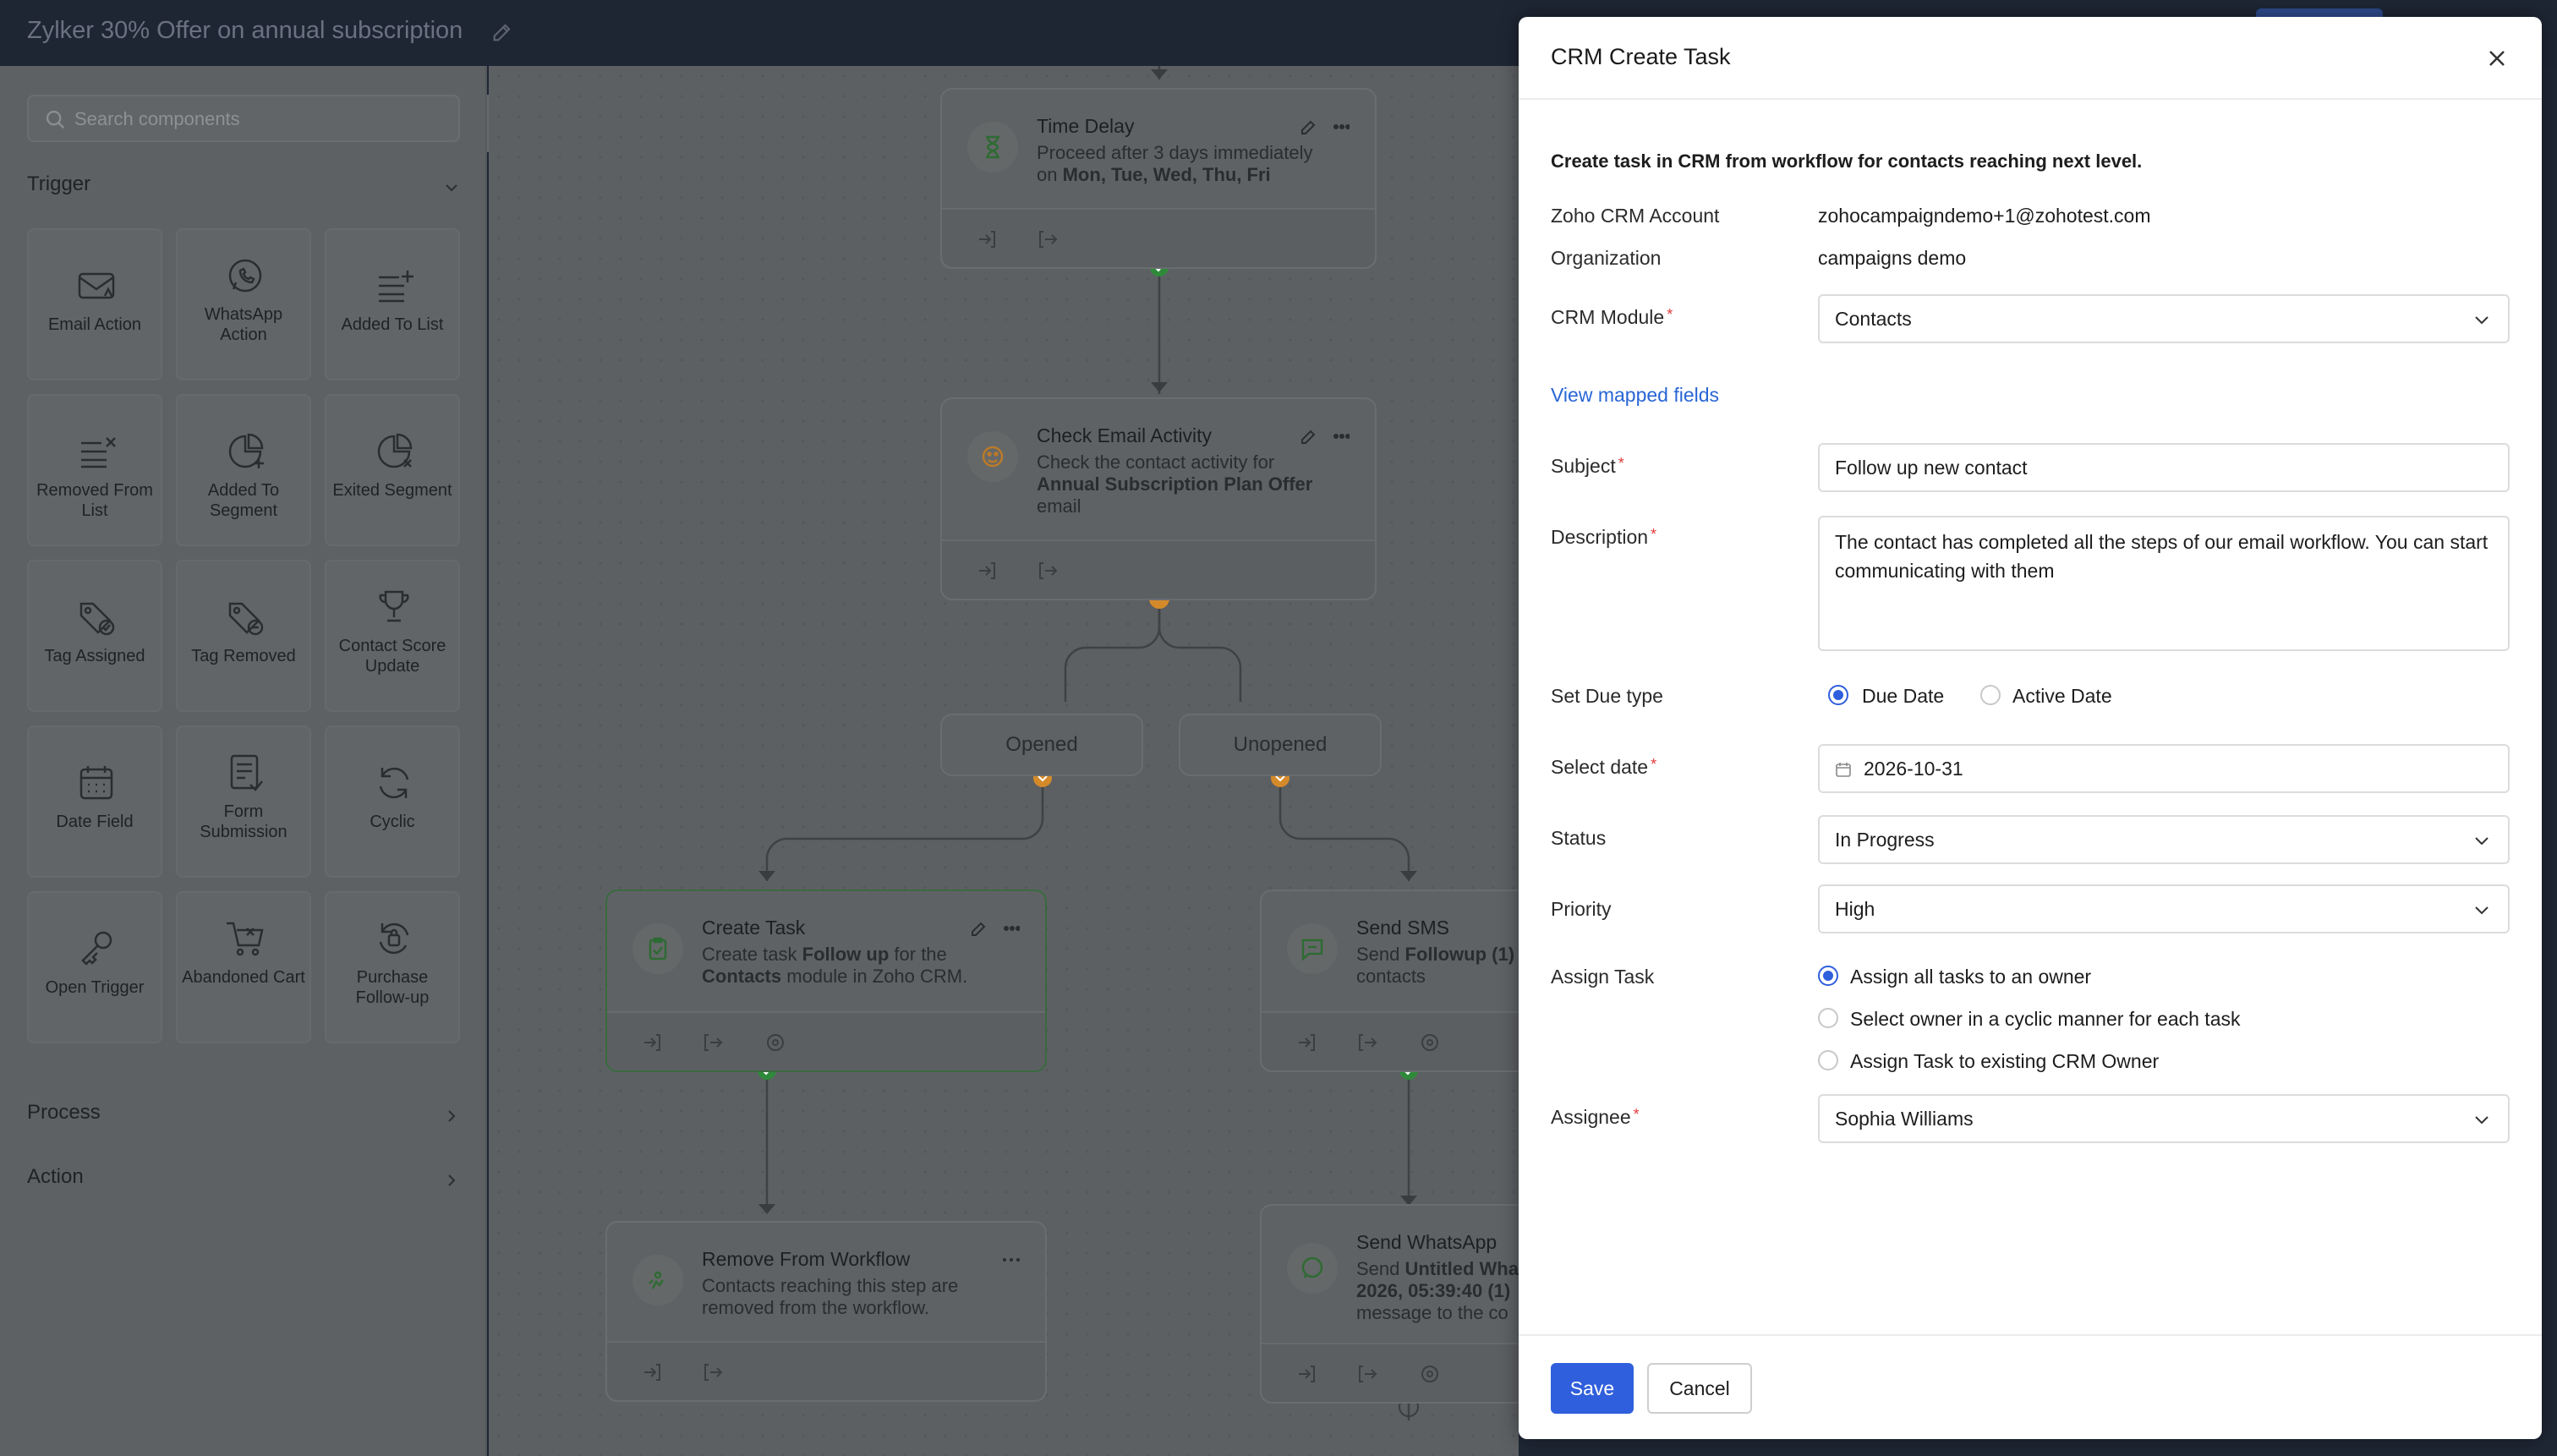  I want to click on assign-cyclic-radio, so click(1828, 1018).